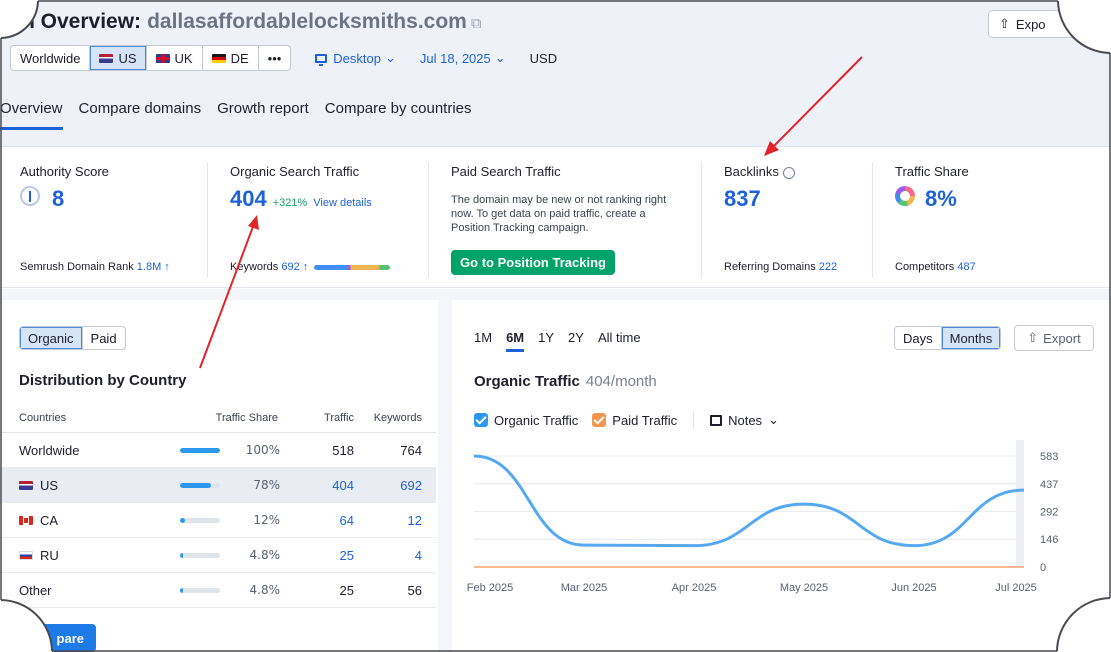 The width and height of the screenshot is (1111, 652). Describe the element at coordinates (773, 420) in the screenshot. I see `chevron-down-icon: ⌄` at that location.